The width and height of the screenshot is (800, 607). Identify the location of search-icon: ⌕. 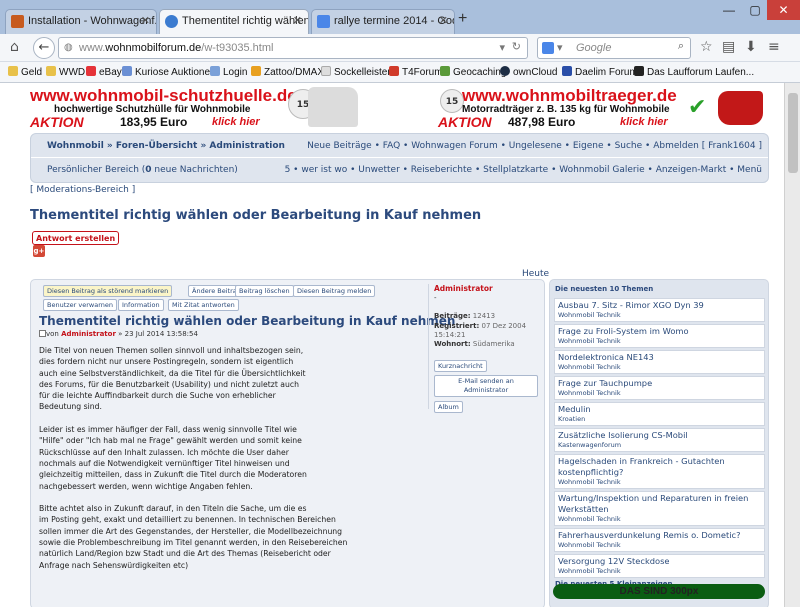
(681, 46).